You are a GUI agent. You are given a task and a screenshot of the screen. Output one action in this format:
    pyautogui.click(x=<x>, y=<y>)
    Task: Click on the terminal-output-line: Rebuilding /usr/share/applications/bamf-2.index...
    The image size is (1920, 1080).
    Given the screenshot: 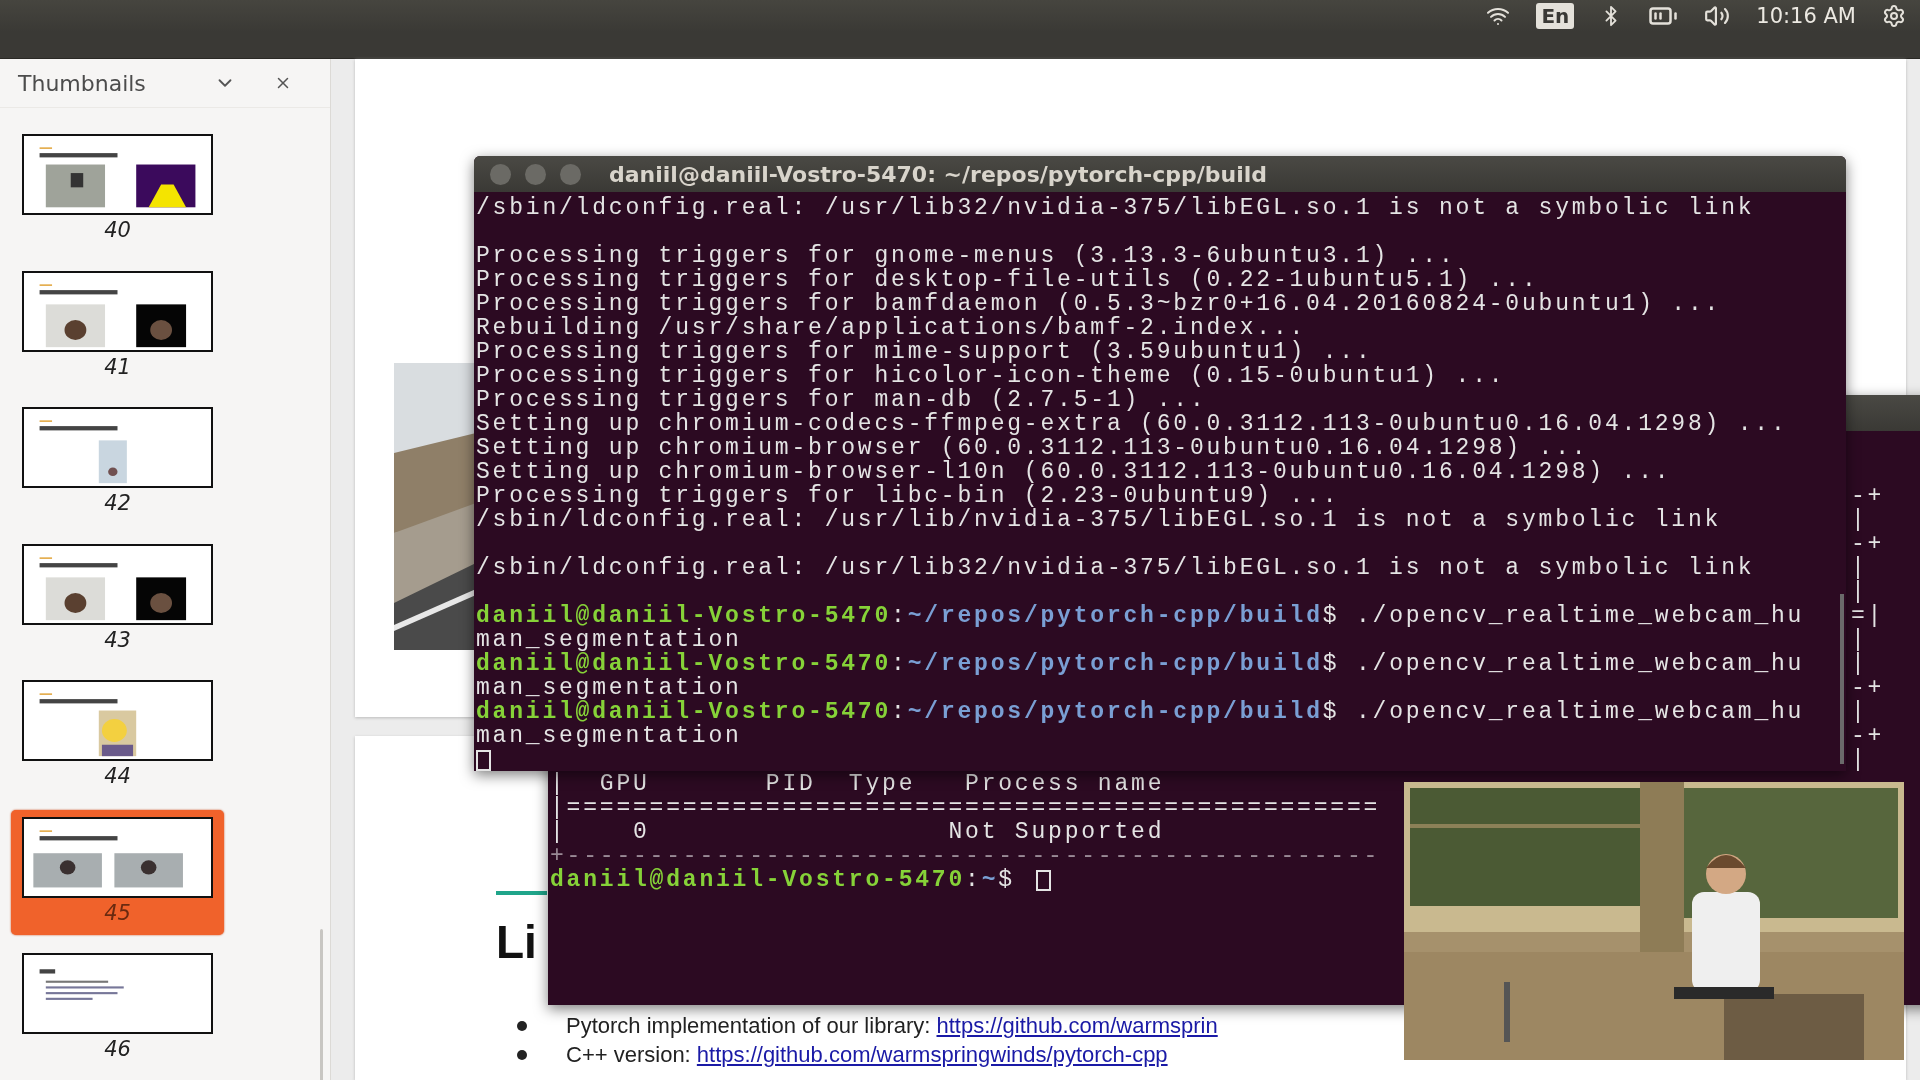 What is the action you would take?
    pyautogui.click(x=891, y=328)
    